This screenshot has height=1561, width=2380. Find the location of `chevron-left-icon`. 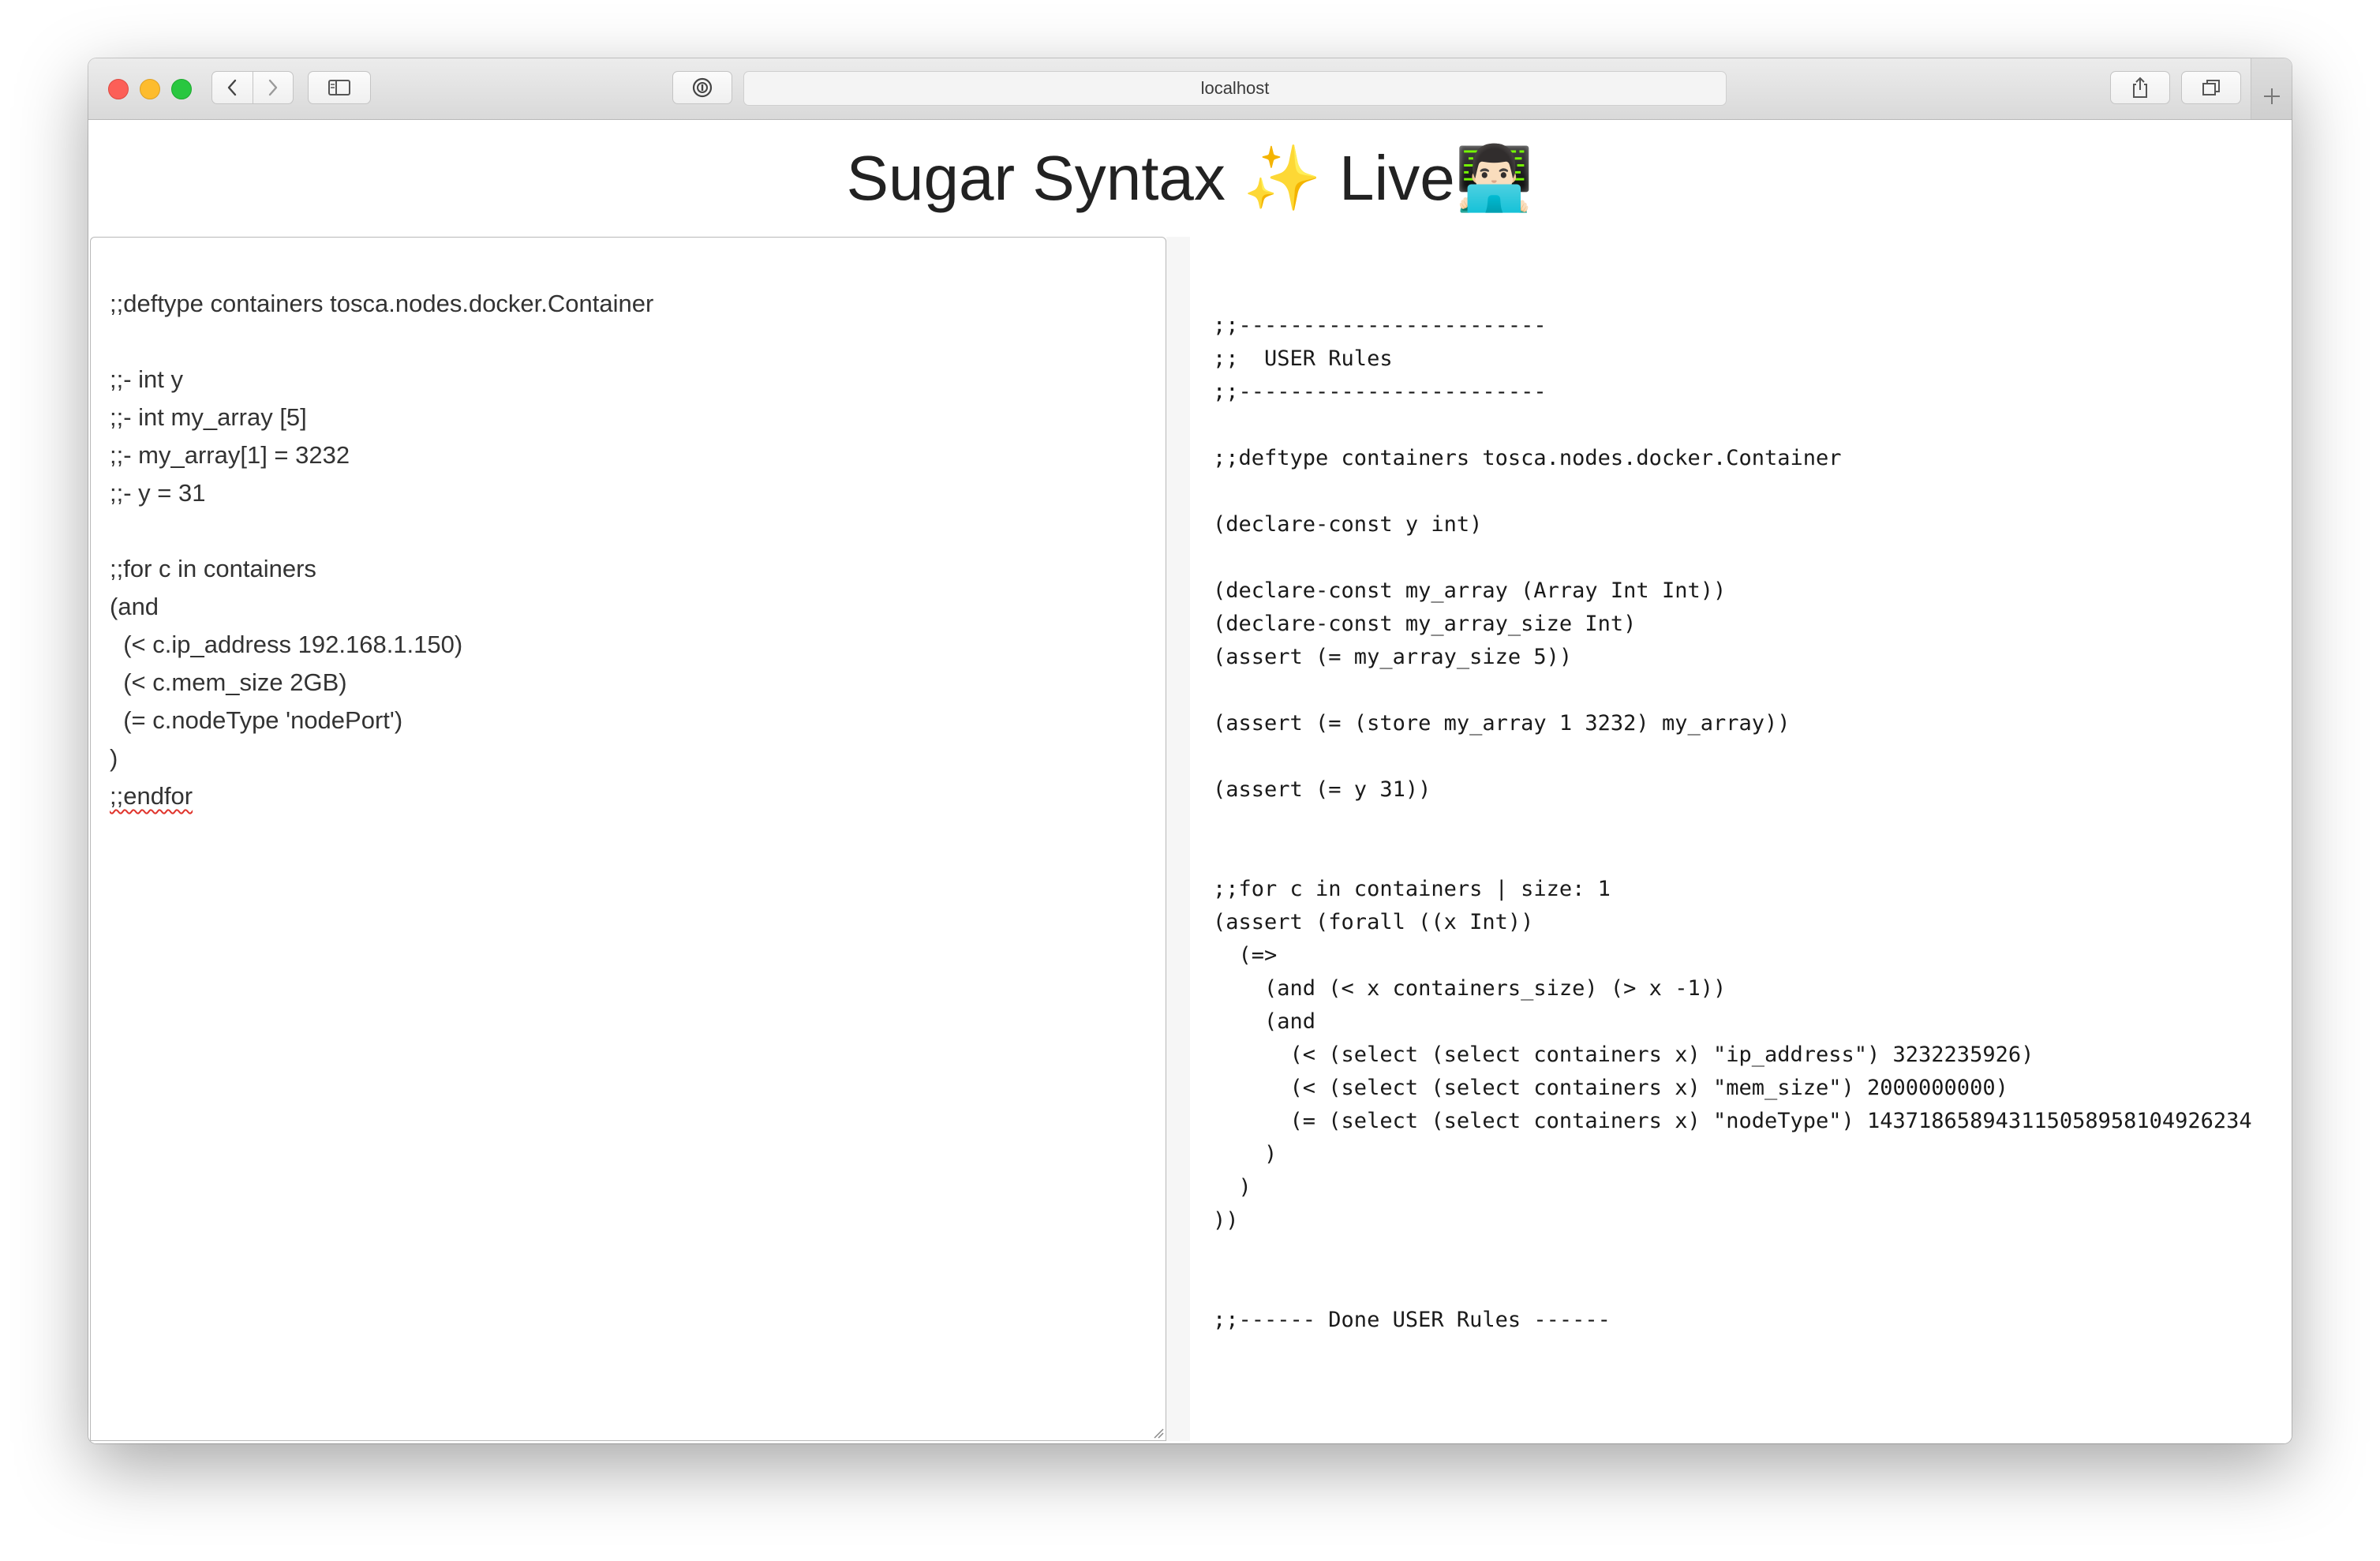

chevron-left-icon is located at coordinates (232, 87).